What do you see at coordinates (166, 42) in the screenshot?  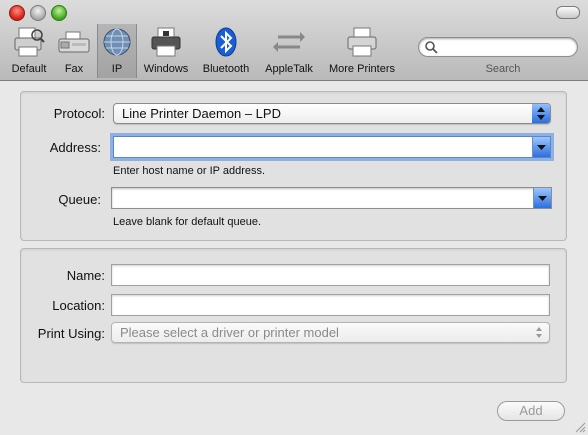 I see `windows-printer-icon` at bounding box center [166, 42].